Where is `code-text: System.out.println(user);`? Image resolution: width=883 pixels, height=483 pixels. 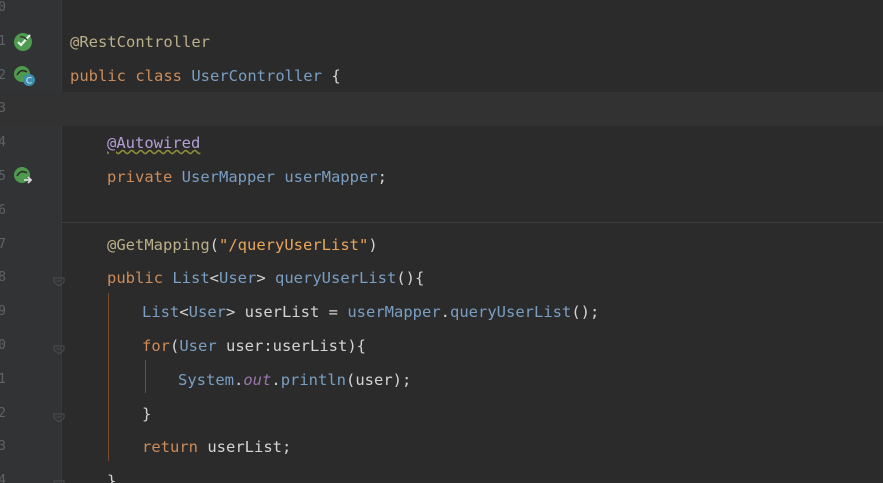
code-text: System.out.println(user); is located at coordinates (294, 380).